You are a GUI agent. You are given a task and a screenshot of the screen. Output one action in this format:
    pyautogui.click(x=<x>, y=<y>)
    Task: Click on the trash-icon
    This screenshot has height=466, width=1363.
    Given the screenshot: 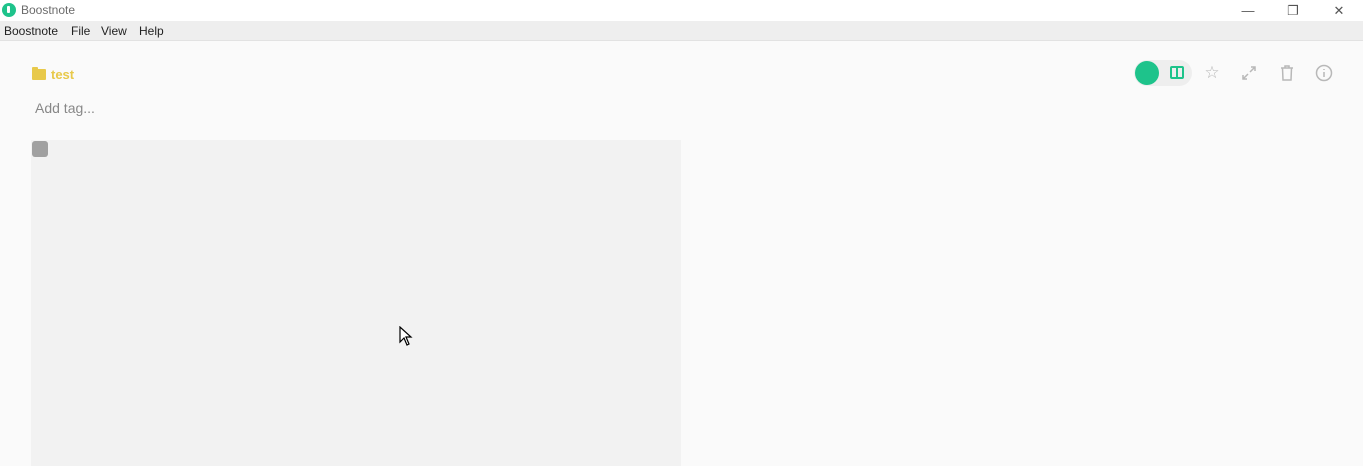 What is the action you would take?
    pyautogui.click(x=1287, y=73)
    